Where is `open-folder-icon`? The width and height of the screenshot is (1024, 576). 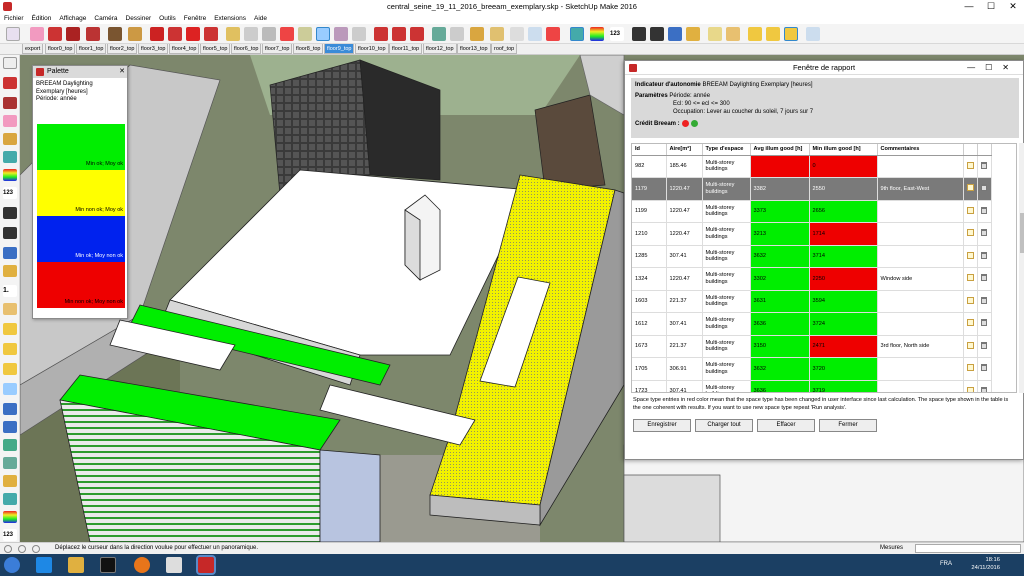
open-folder-icon is located at coordinates (693, 34).